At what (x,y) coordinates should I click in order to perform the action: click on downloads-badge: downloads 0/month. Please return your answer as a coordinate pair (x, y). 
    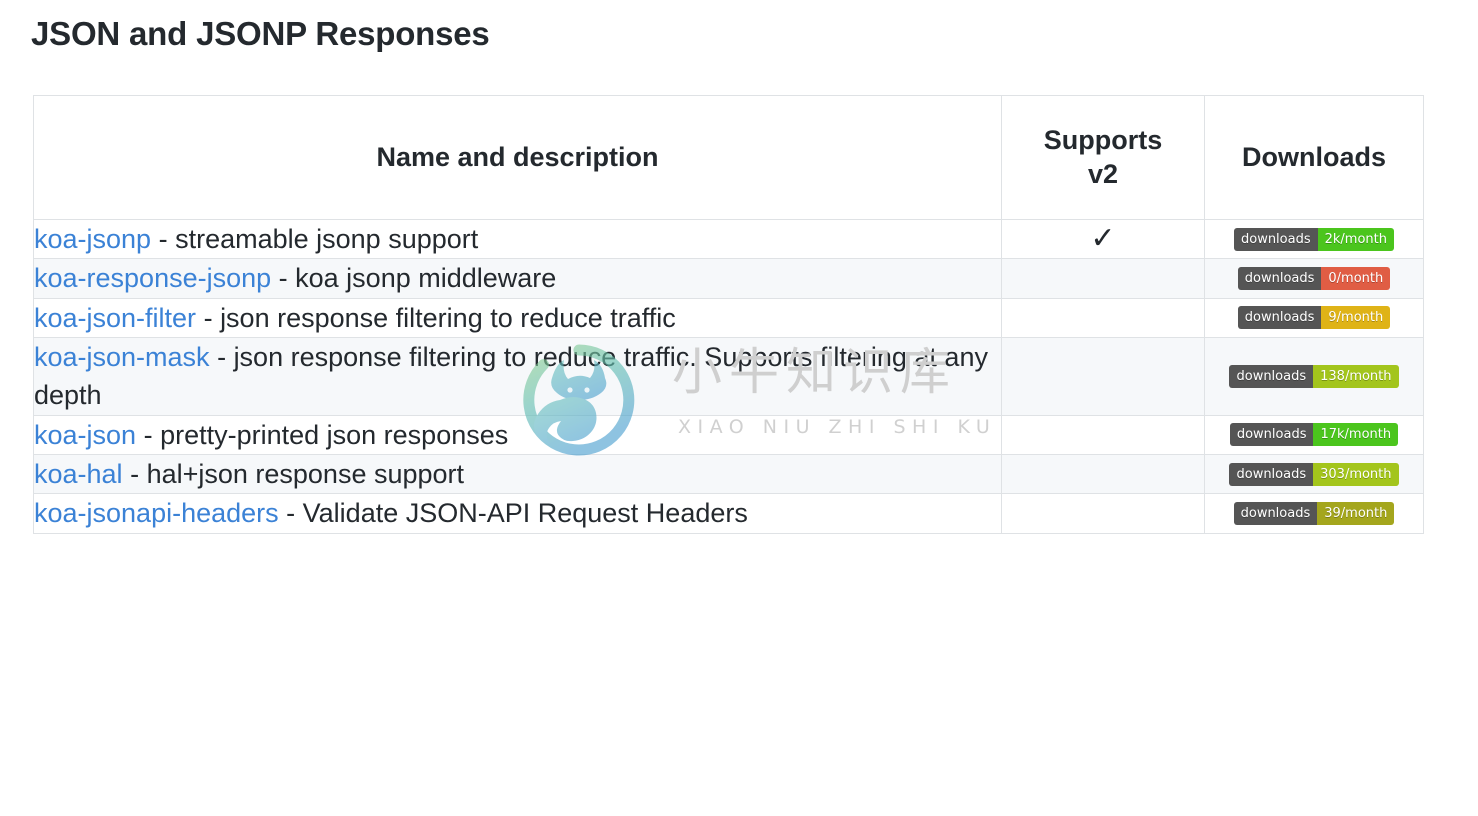
    Looking at the image, I should click on (1314, 278).